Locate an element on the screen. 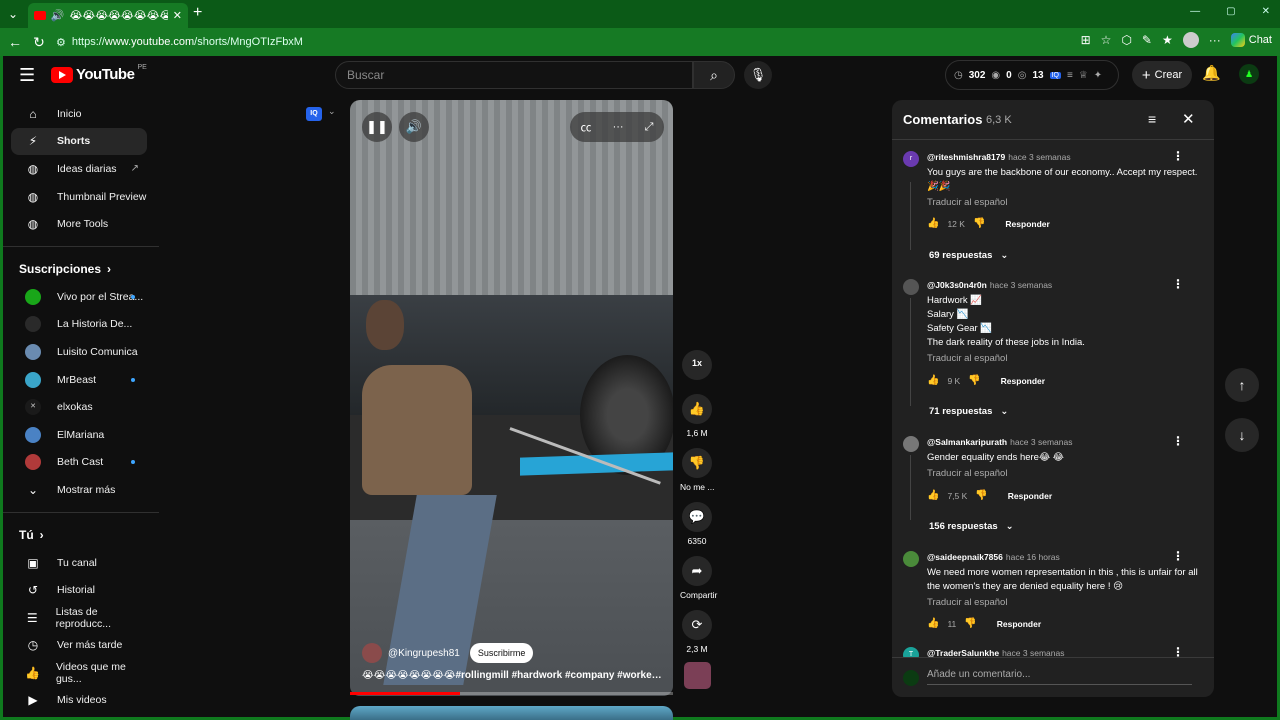 This screenshot has width=1280, height=720. sidebar-sub-item: ✕ elxokas is located at coordinates (79, 407).